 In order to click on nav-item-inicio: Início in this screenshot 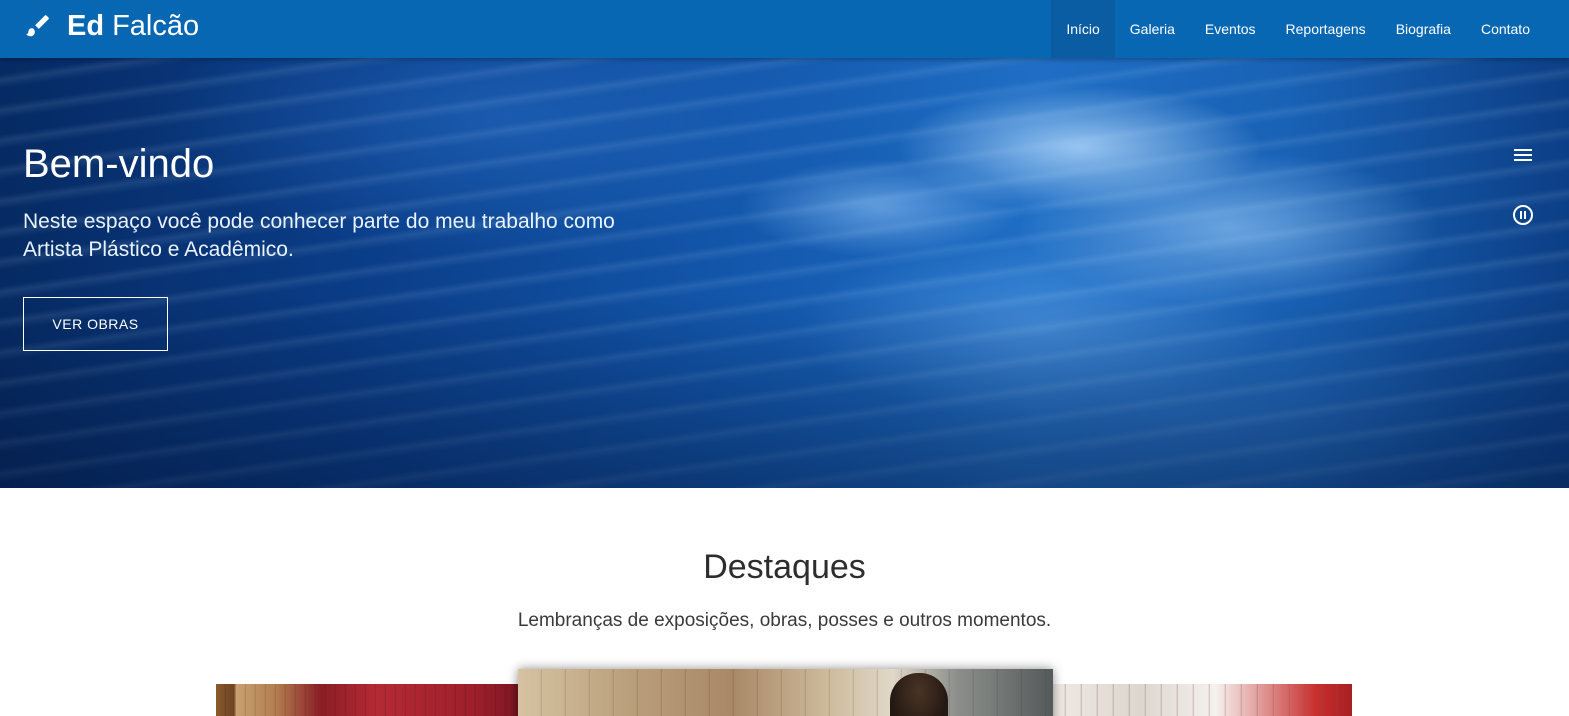, I will do `click(1083, 29)`.